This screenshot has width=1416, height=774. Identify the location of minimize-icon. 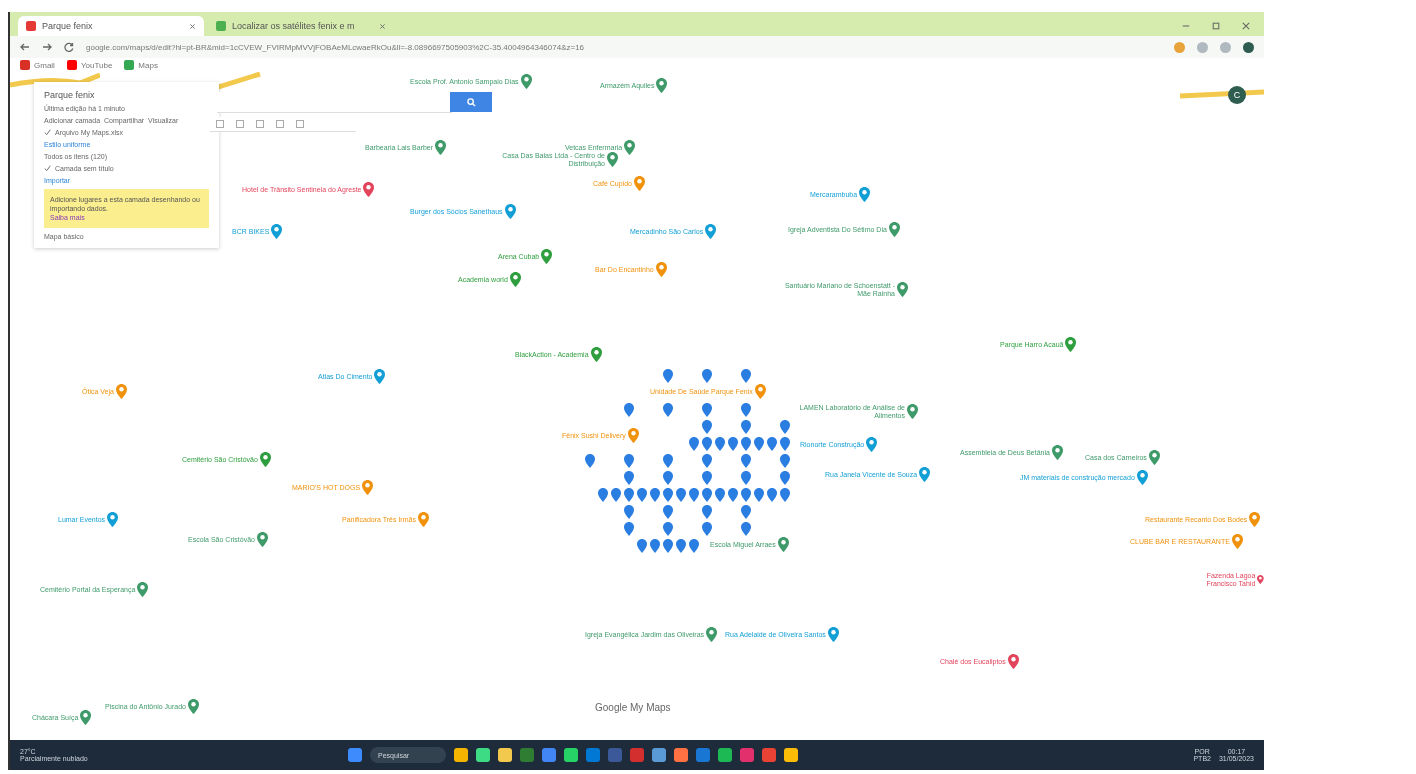
(1186, 26).